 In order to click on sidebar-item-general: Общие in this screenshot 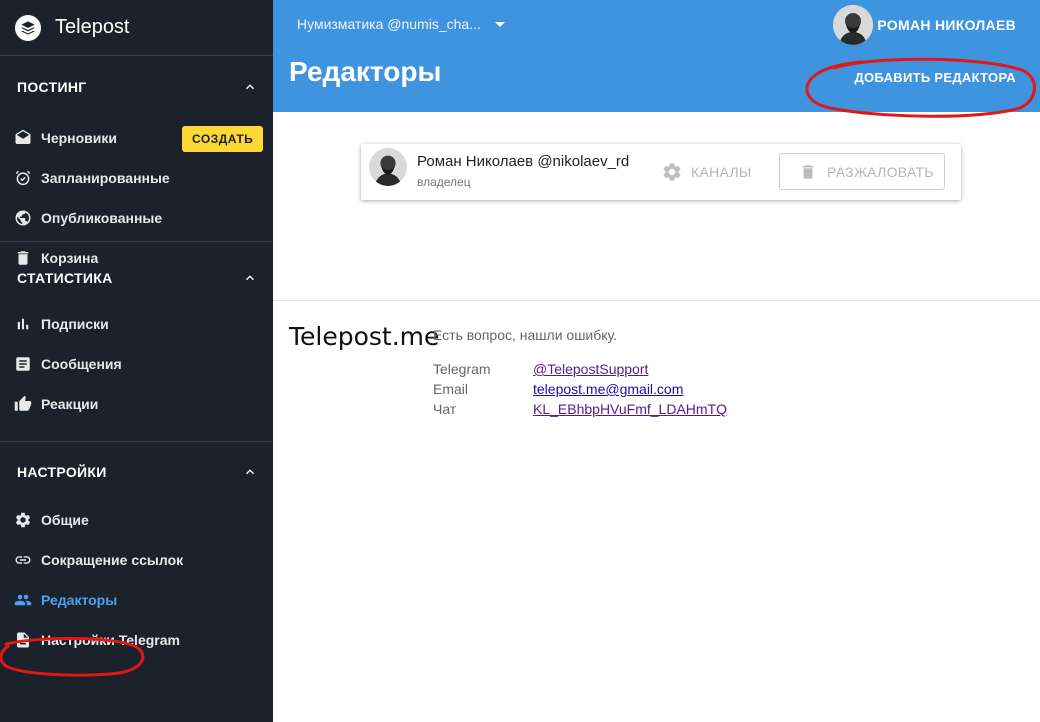, I will do `click(136, 520)`.